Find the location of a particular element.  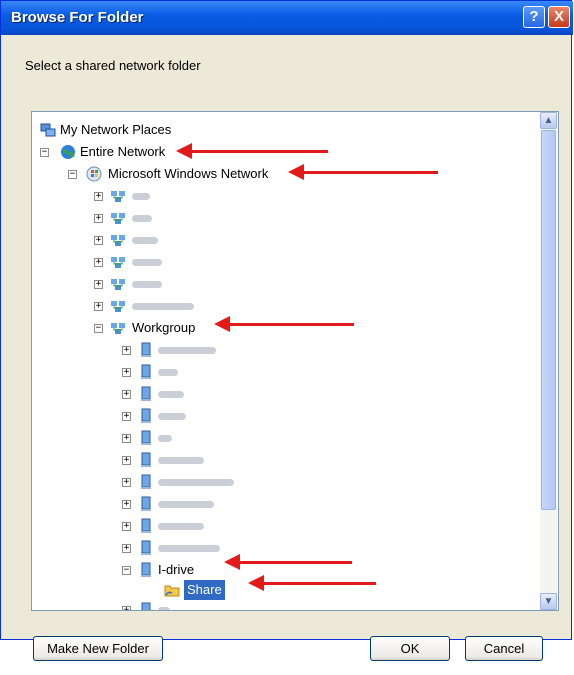

scroll-thumb is located at coordinates (548, 320).